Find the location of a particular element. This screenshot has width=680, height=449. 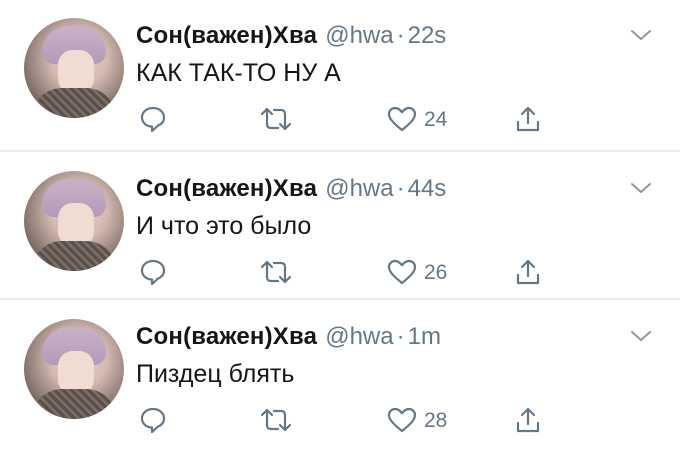

like-count: 28 is located at coordinates (436, 420).